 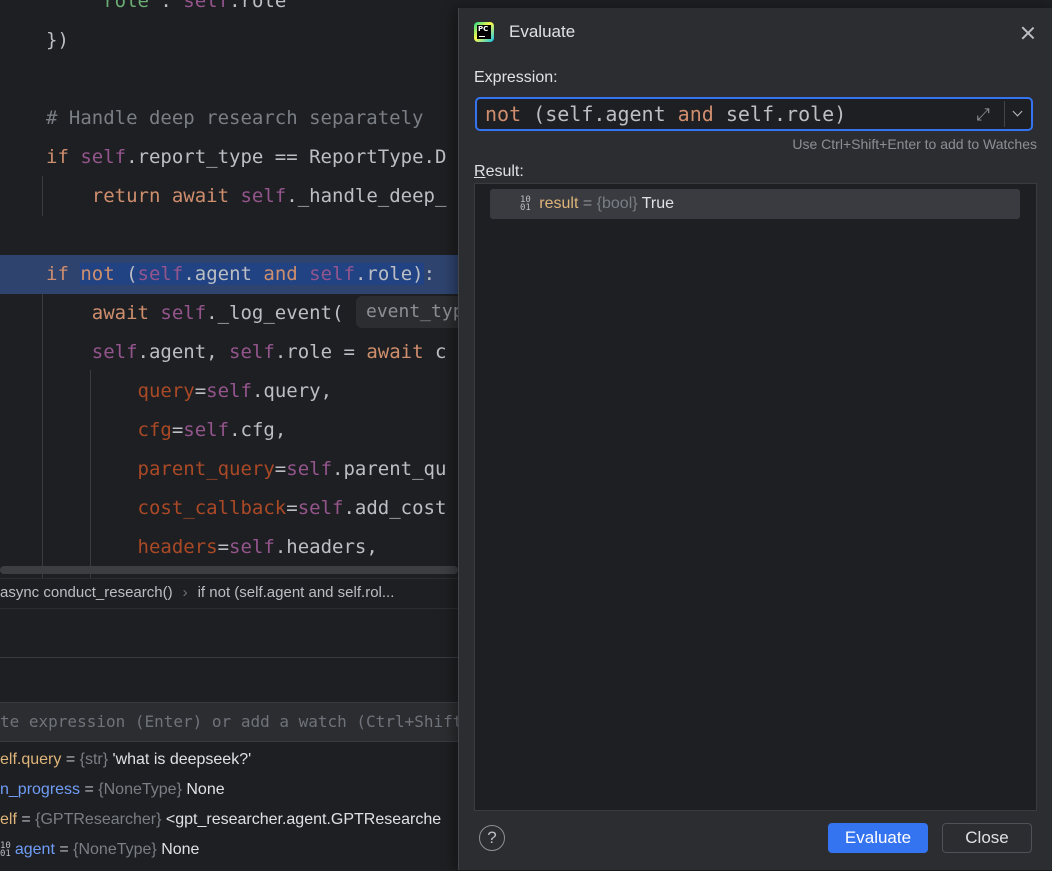 What do you see at coordinates (180, 849) in the screenshot?
I see `variable-value: None` at bounding box center [180, 849].